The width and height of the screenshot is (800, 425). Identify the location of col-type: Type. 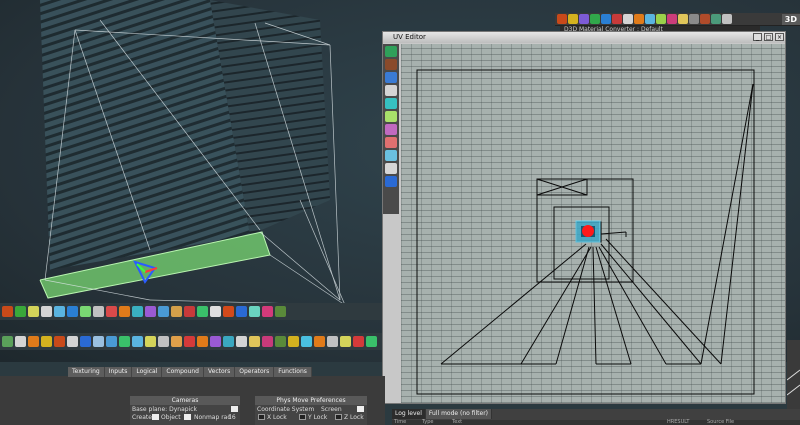
(427, 422).